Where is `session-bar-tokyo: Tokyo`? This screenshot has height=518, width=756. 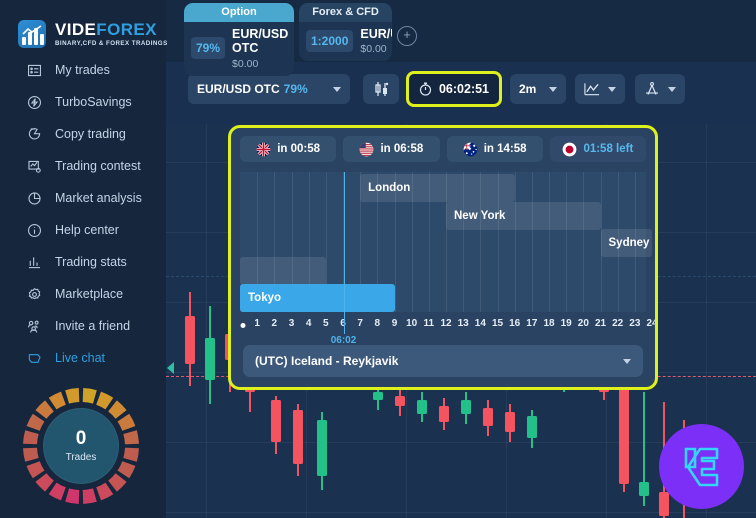 session-bar-tokyo: Tokyo is located at coordinates (317, 298).